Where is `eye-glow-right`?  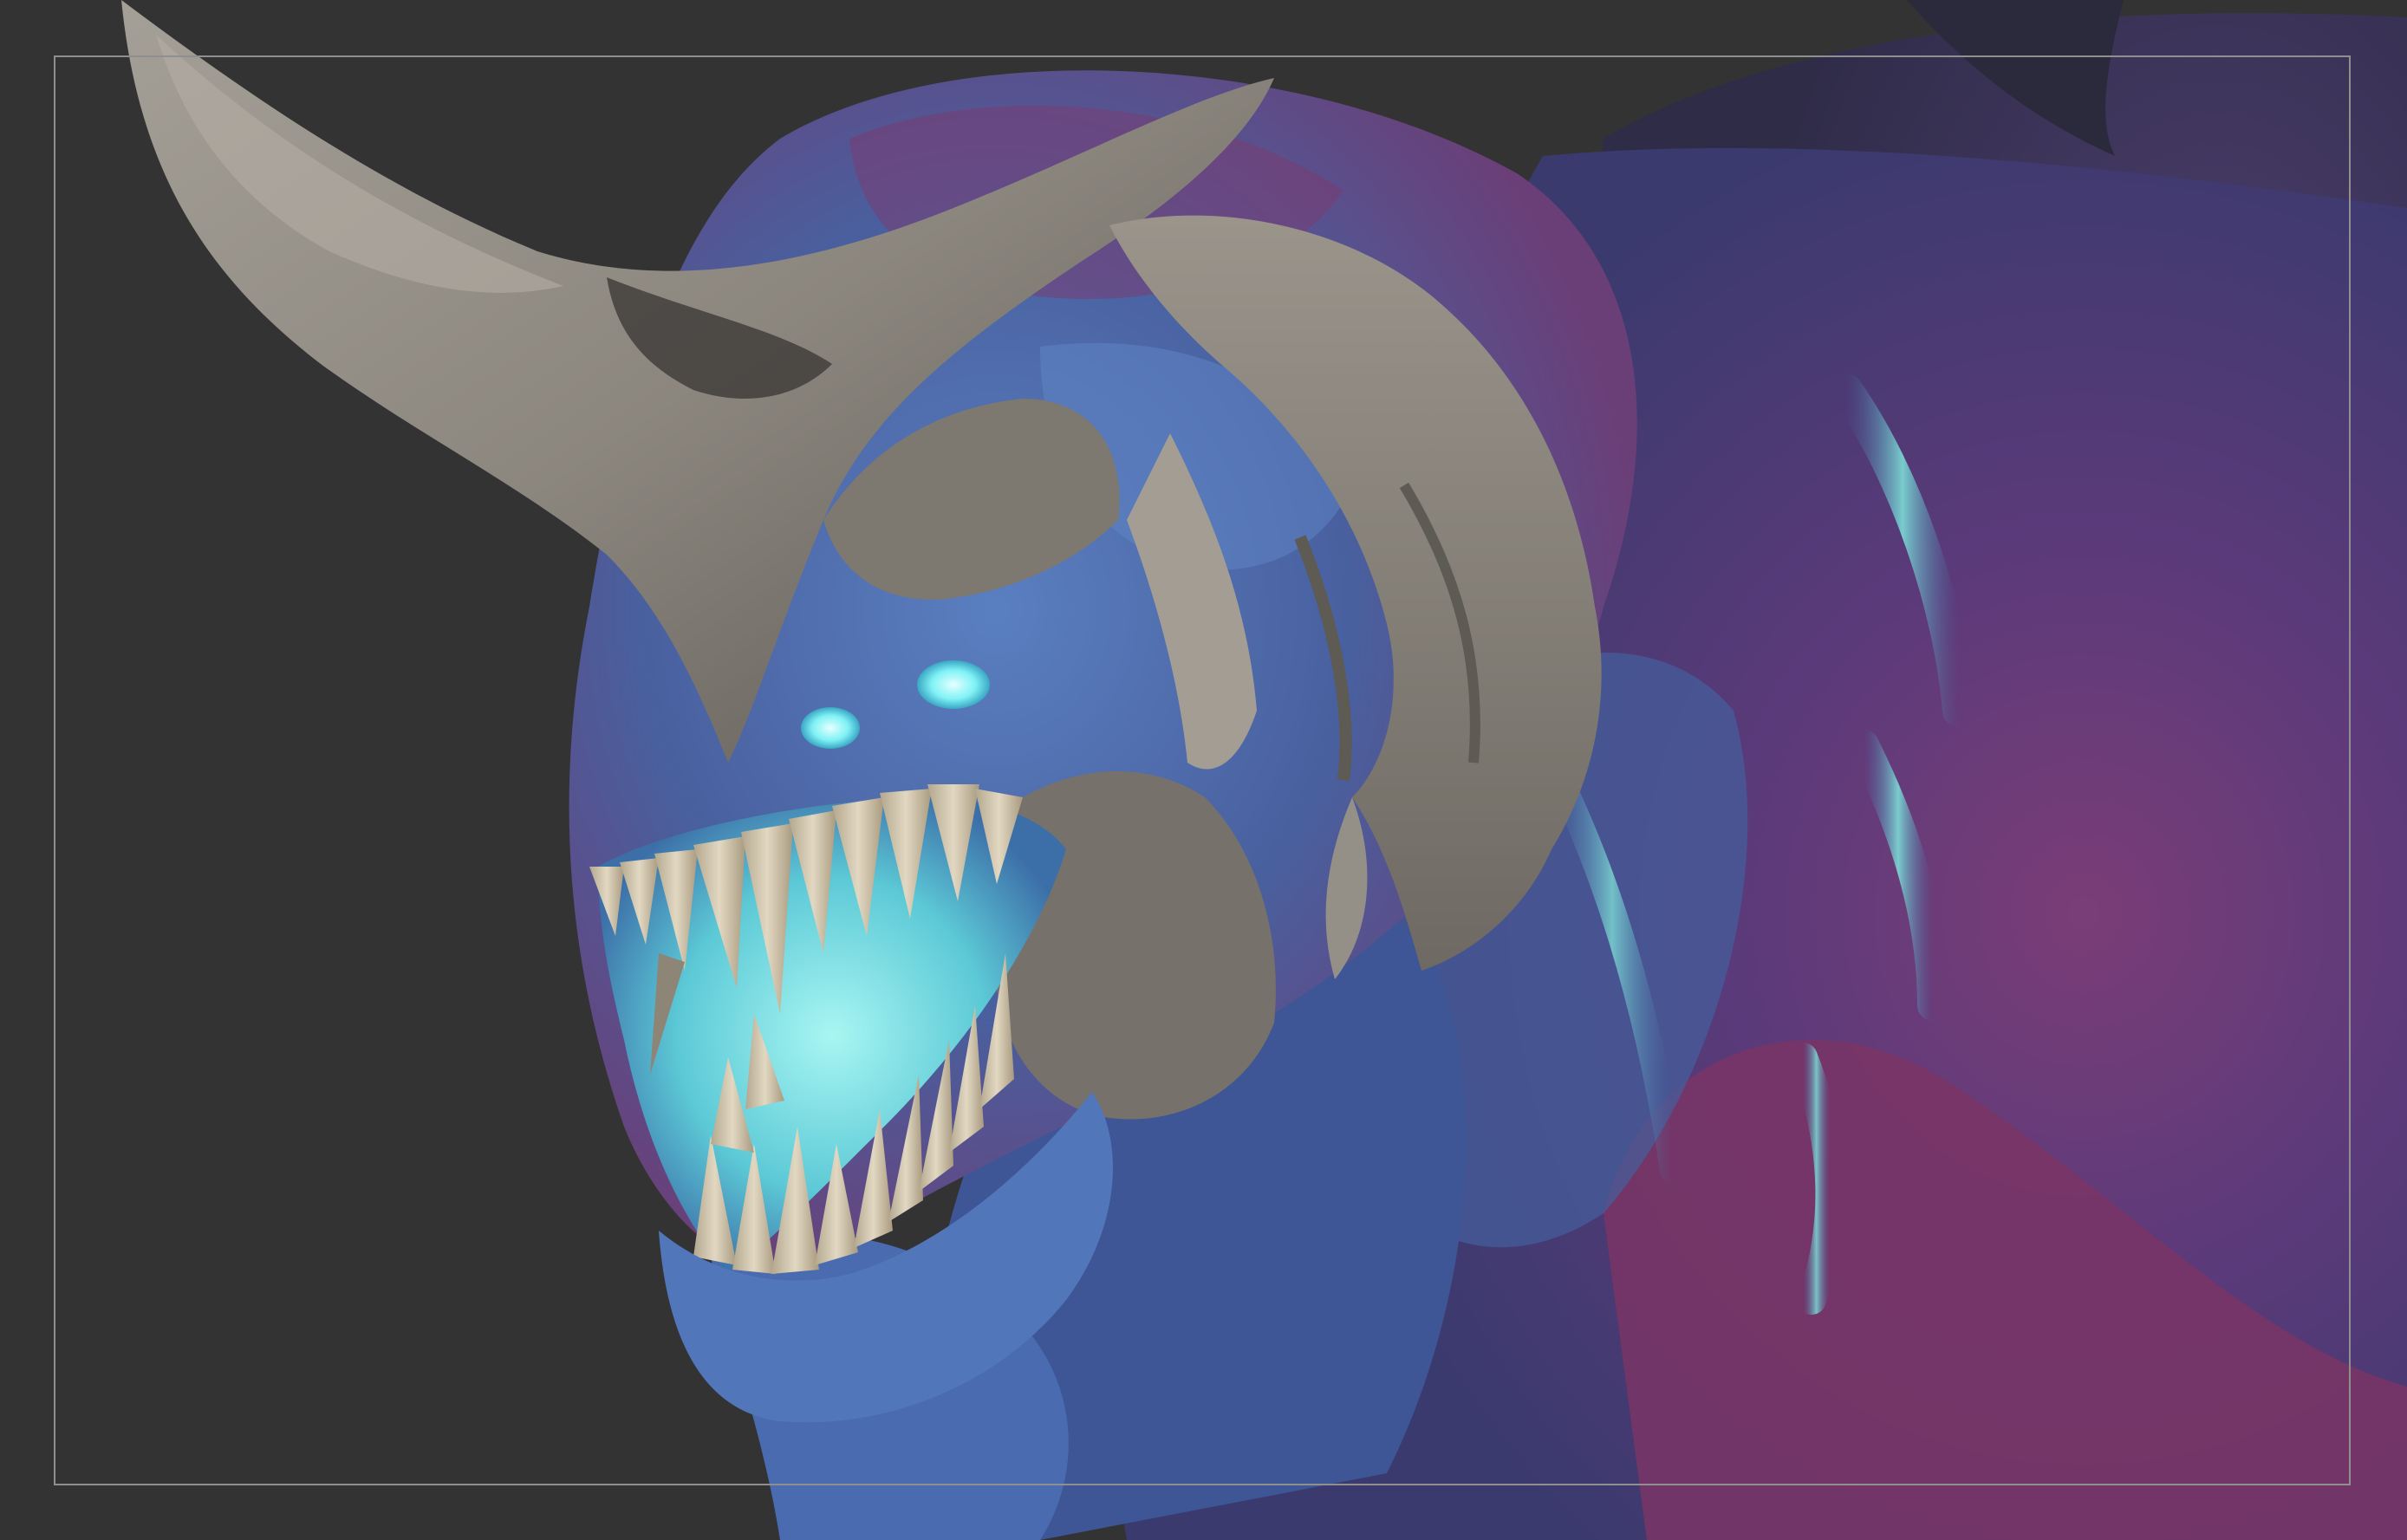
eye-glow-right is located at coordinates (953, 685).